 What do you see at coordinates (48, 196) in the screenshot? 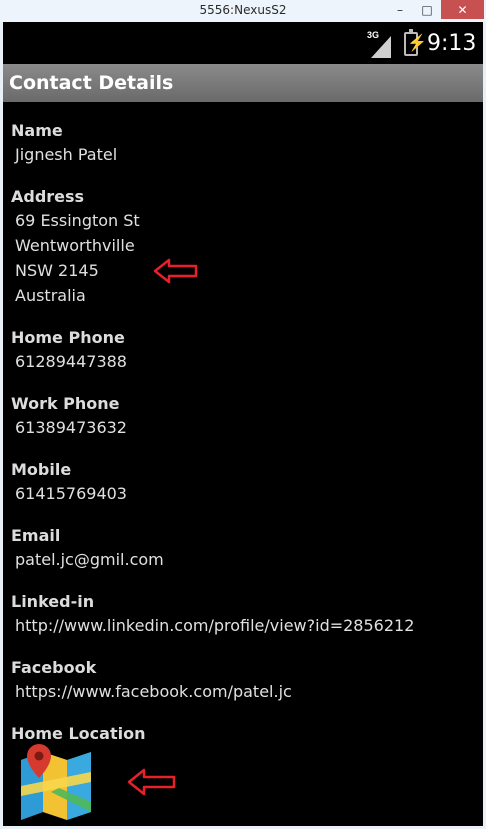
I see `field-label: Address` at bounding box center [48, 196].